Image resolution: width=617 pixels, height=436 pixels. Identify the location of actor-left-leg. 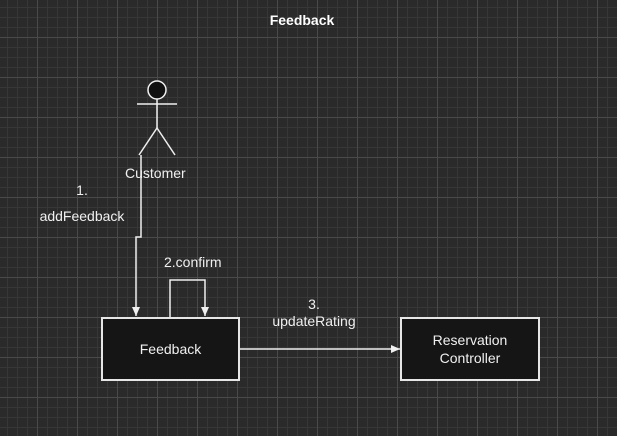
(148, 141).